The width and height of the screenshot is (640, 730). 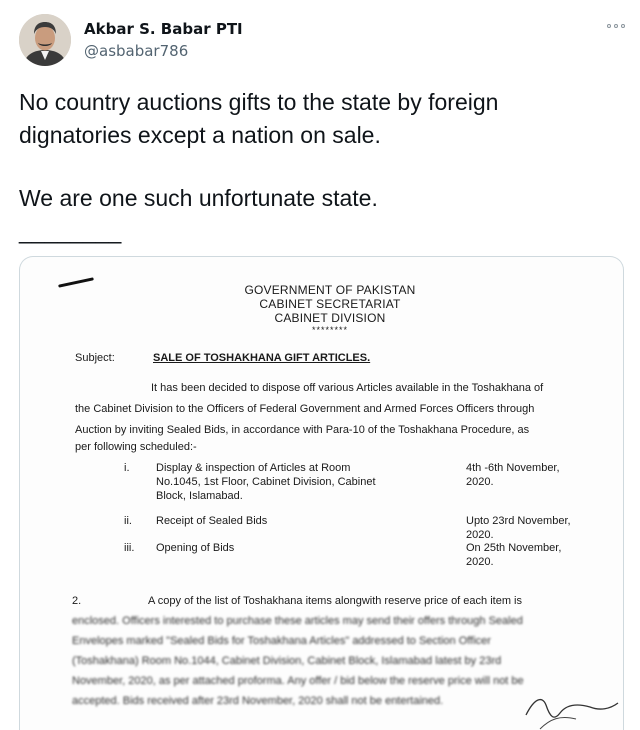 I want to click on doc-paragraph-line: per following scheduled:-, so click(x=136, y=447).